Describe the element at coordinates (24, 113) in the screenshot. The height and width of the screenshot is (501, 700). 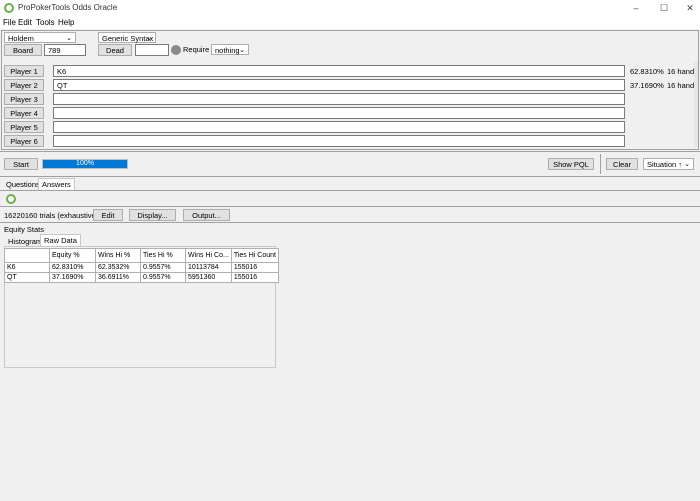
I see `player-button: Player 4` at that location.